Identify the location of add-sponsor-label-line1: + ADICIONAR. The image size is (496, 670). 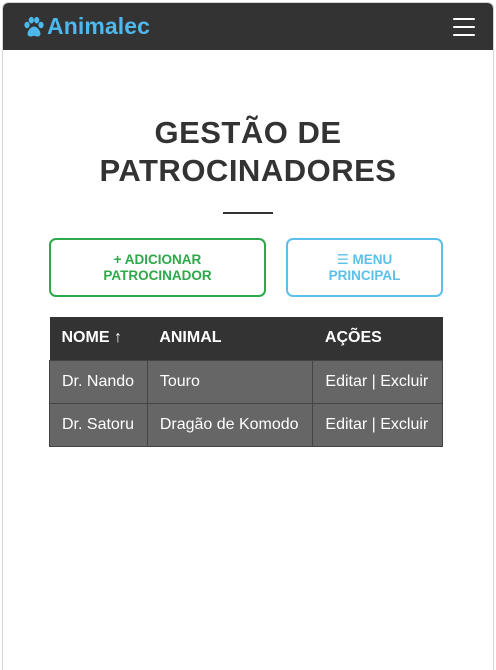
(157, 259).